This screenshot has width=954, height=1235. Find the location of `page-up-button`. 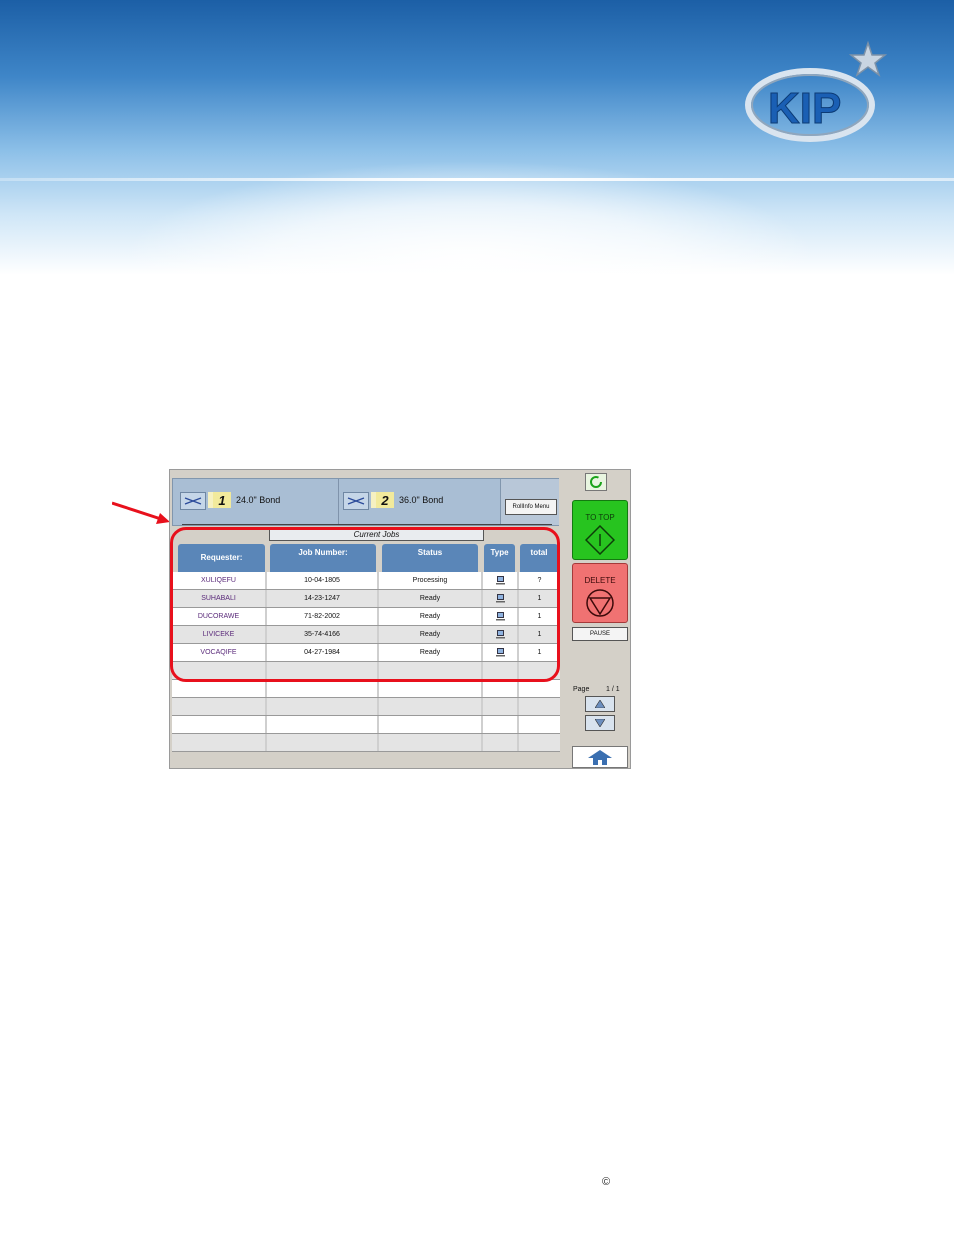

page-up-button is located at coordinates (600, 704).